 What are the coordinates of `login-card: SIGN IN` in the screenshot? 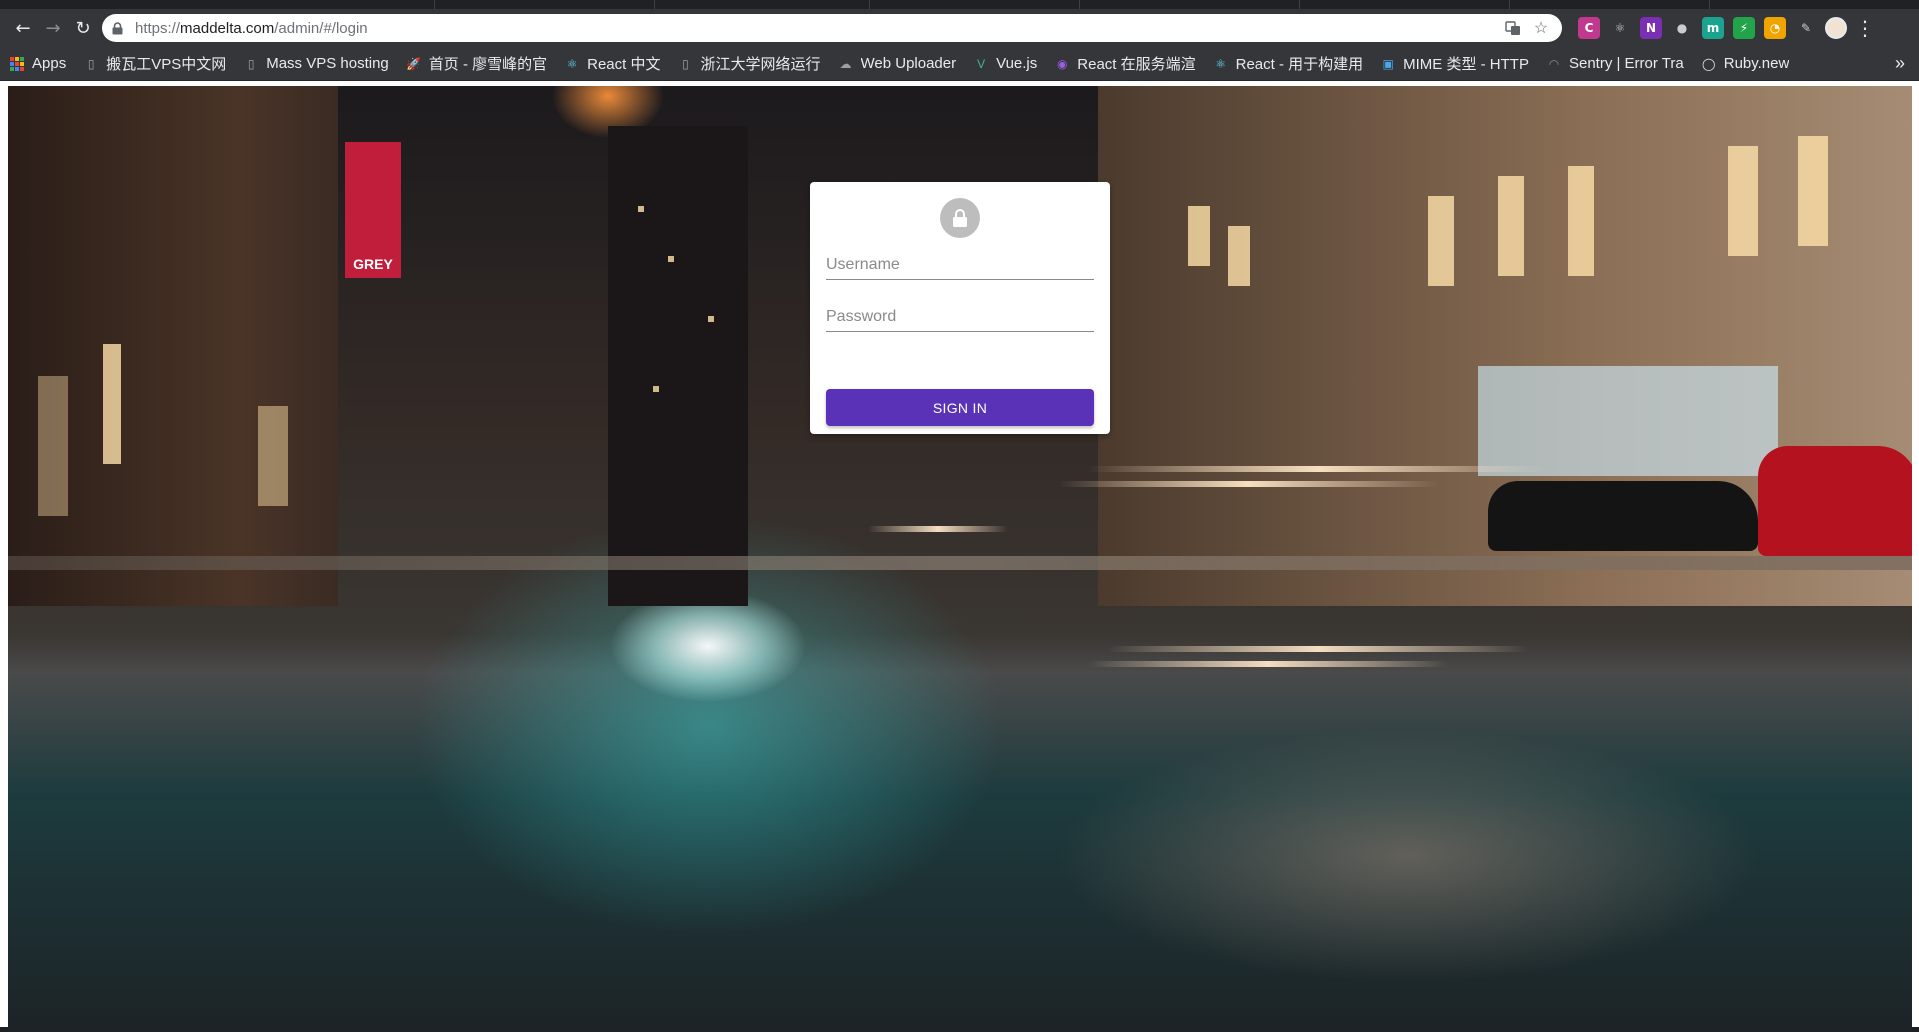 It's located at (960, 308).